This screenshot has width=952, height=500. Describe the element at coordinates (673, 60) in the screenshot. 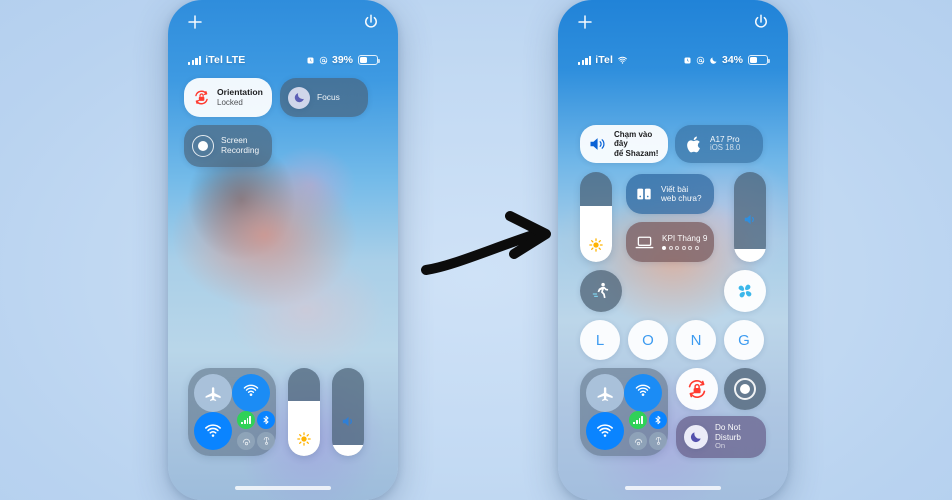

I see `right-status-bar: iTel 34%` at that location.